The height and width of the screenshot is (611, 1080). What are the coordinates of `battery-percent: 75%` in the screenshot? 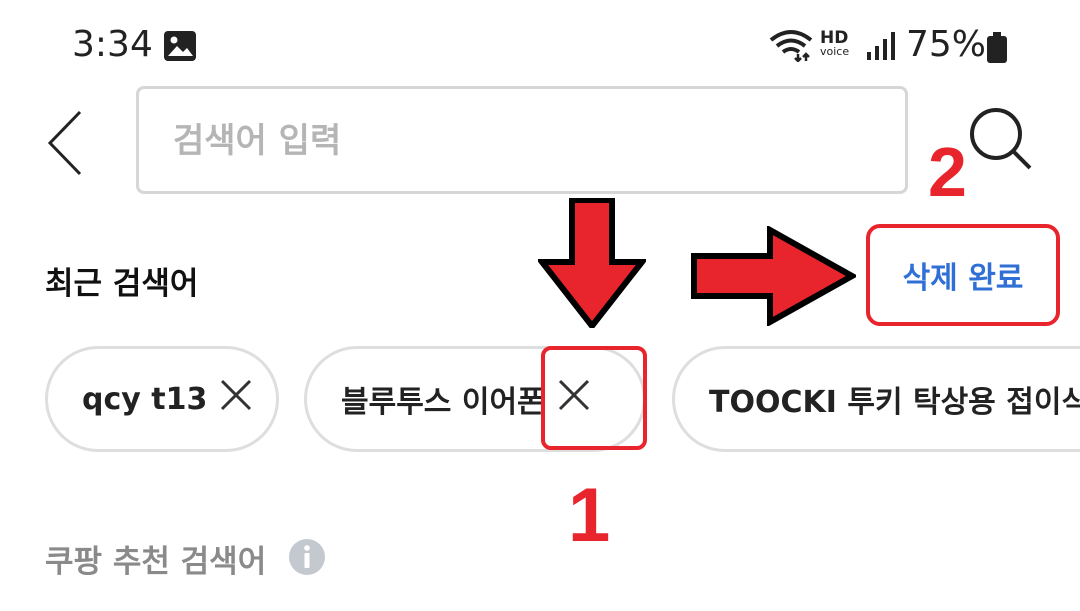 It's located at (946, 44).